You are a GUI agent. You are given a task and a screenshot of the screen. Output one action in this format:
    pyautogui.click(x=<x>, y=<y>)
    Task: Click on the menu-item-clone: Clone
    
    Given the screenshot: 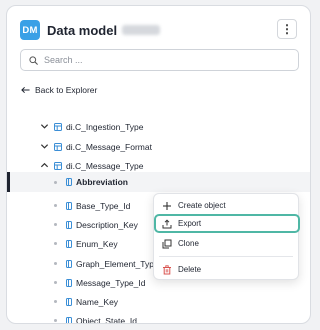 What is the action you would take?
    pyautogui.click(x=226, y=243)
    